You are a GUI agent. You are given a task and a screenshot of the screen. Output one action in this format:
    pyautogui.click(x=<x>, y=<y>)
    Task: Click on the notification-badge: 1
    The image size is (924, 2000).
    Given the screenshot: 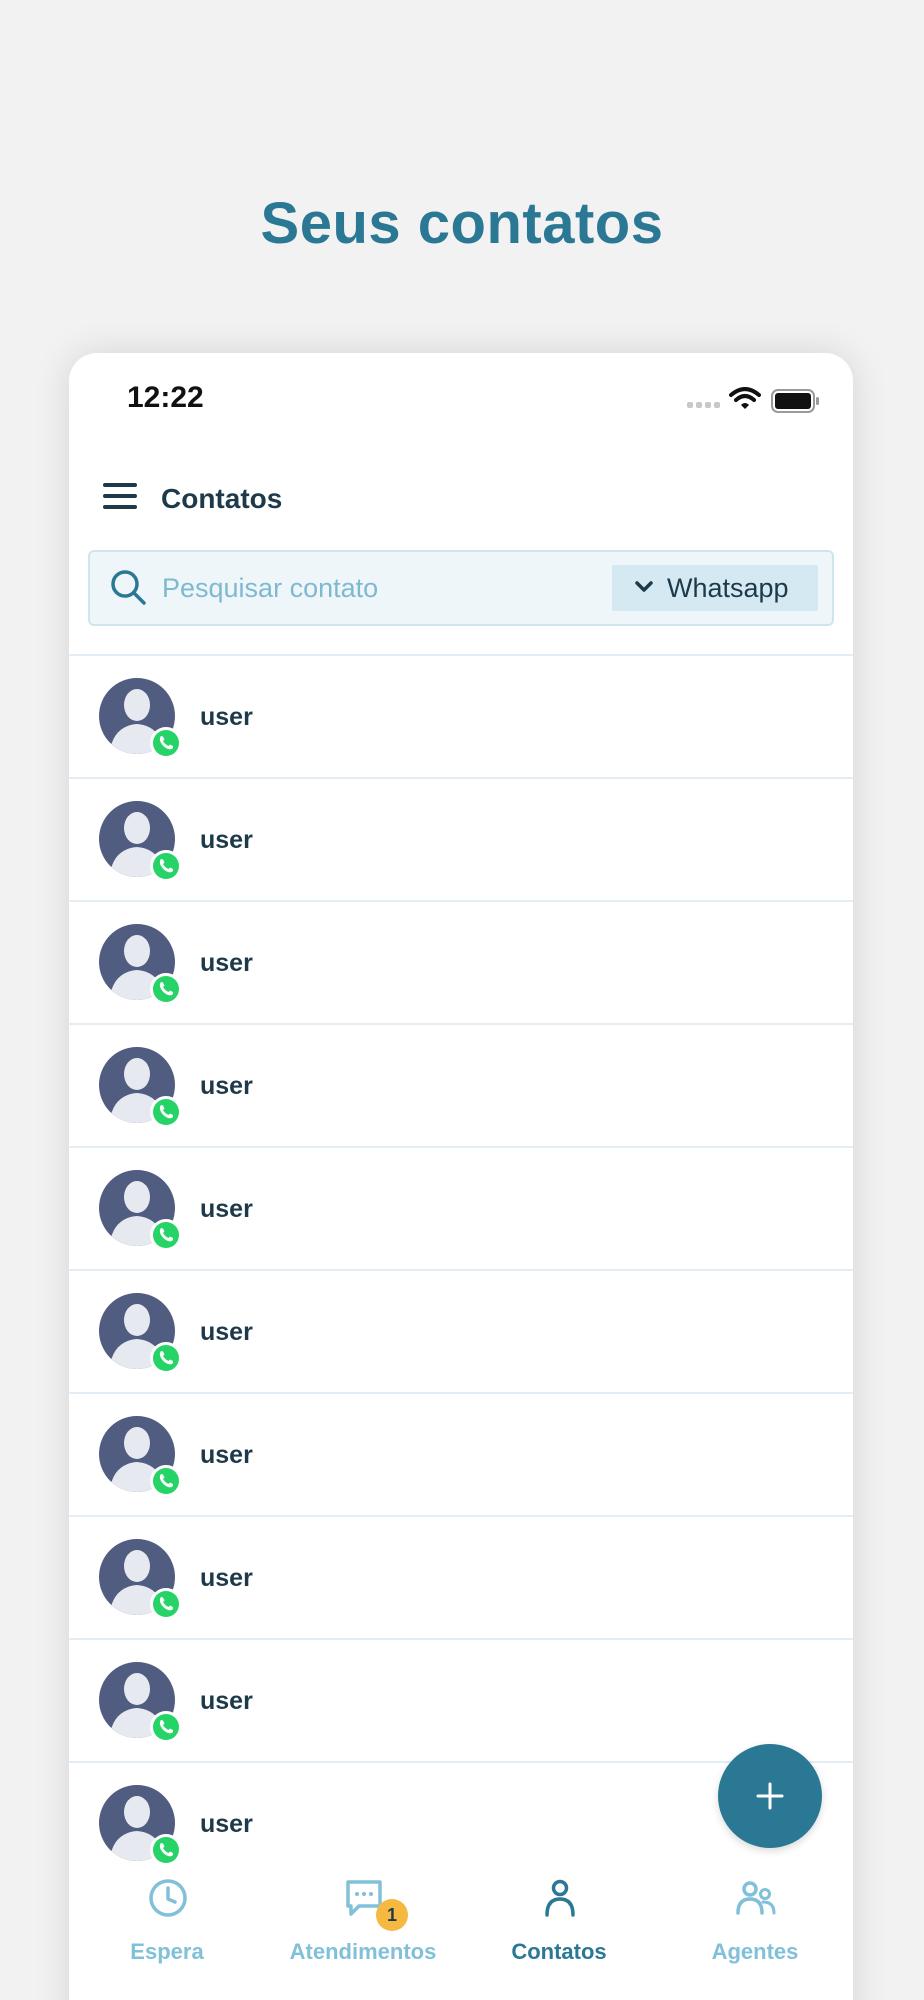 What is the action you would take?
    pyautogui.click(x=392, y=1915)
    